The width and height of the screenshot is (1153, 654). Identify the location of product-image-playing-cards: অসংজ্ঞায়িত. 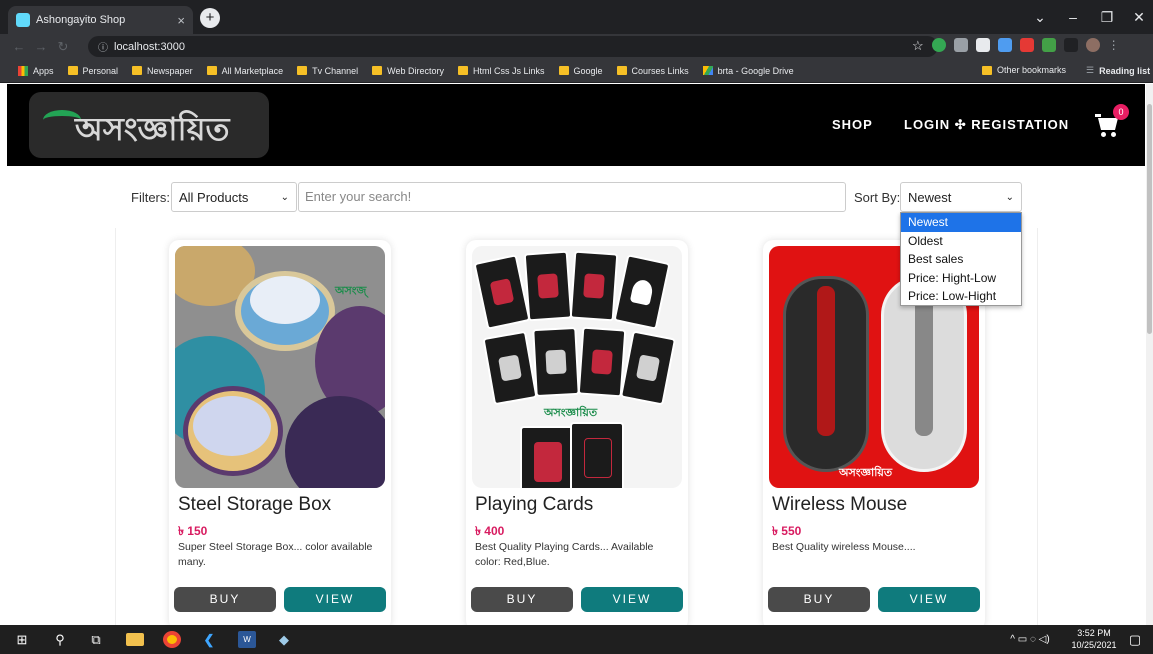
(577, 367).